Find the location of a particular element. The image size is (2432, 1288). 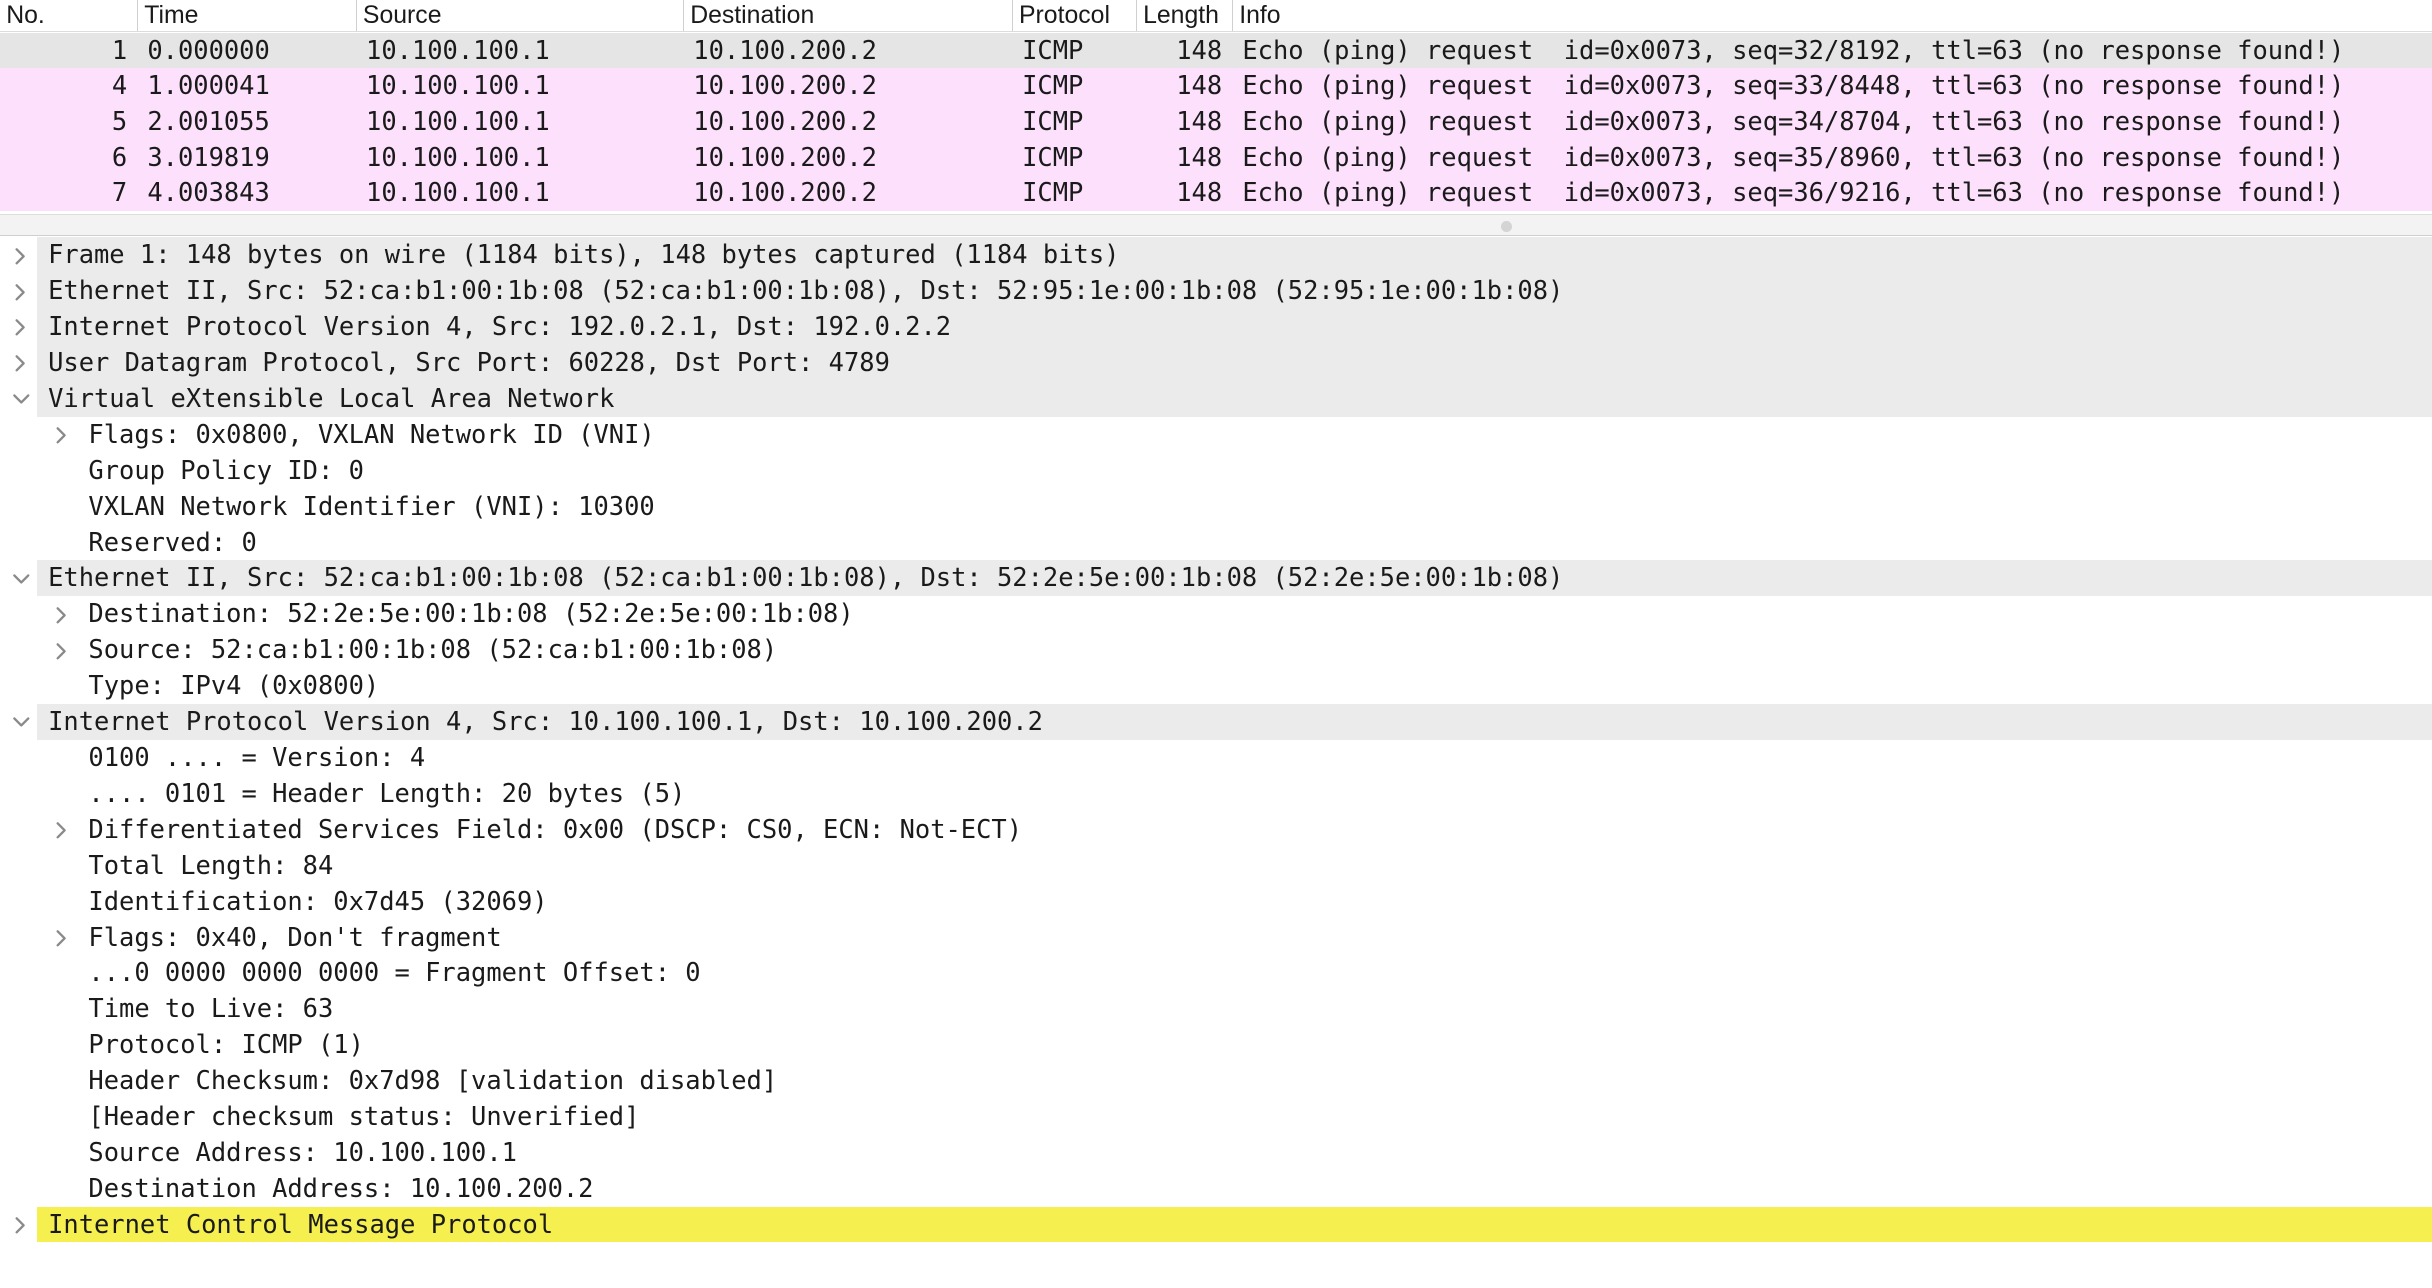

column-header-protocol: Protocol is located at coordinates (1075, 16).